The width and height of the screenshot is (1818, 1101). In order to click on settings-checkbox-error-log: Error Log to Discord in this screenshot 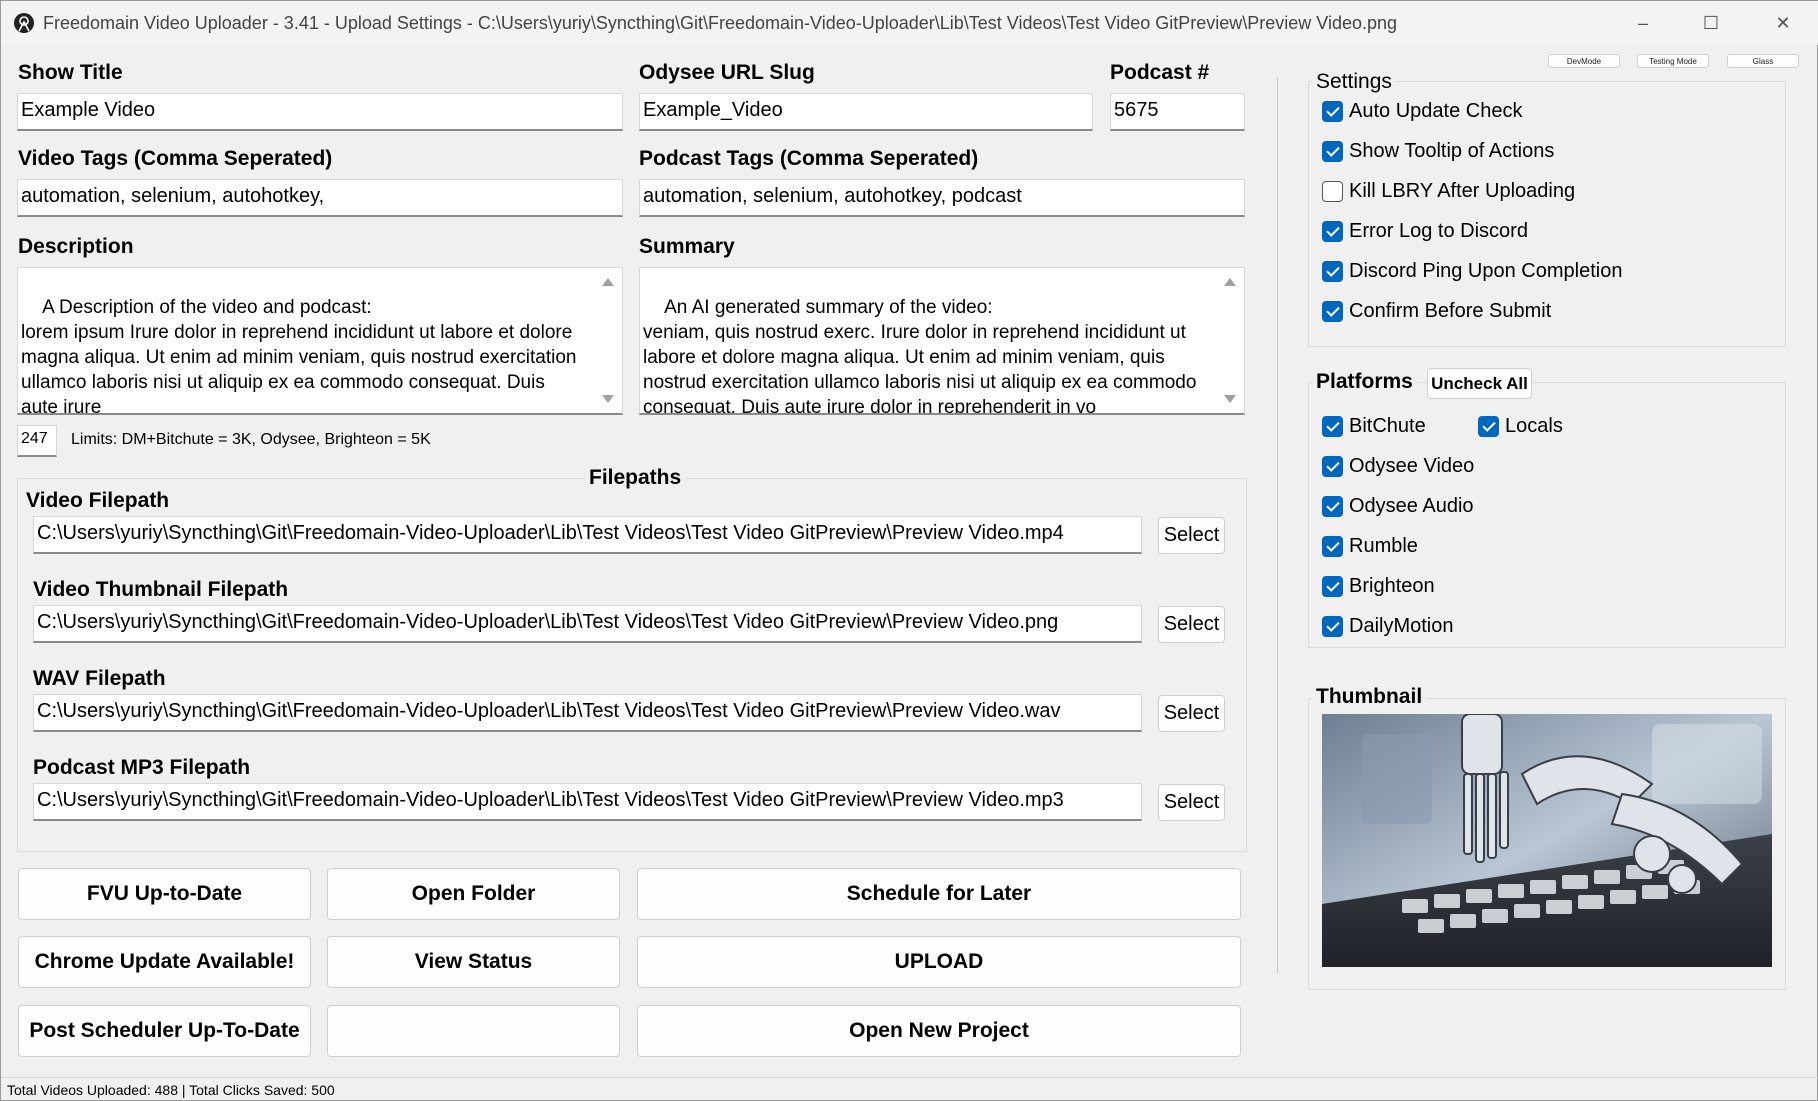, I will do `click(1425, 231)`.